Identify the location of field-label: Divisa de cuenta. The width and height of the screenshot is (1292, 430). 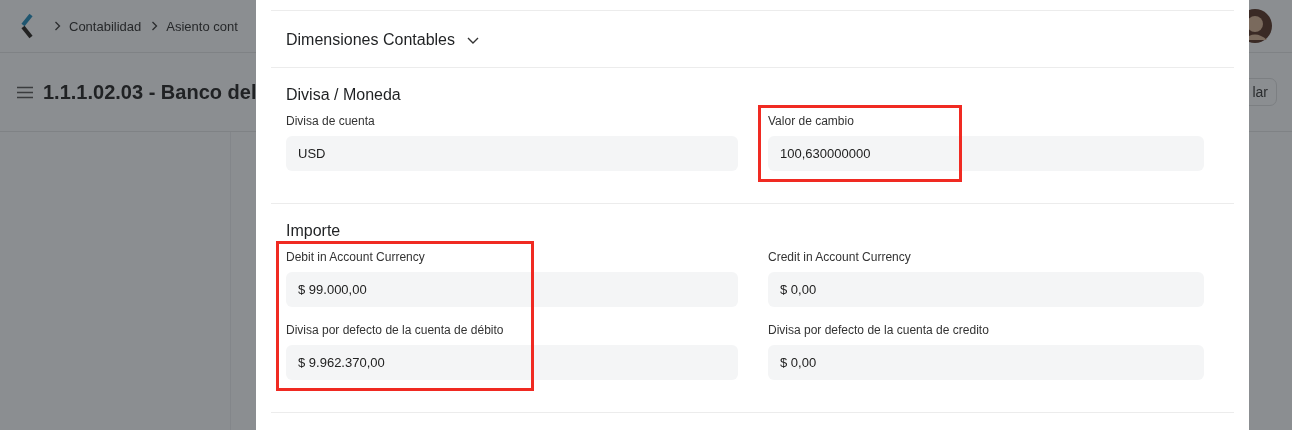
(331, 121).